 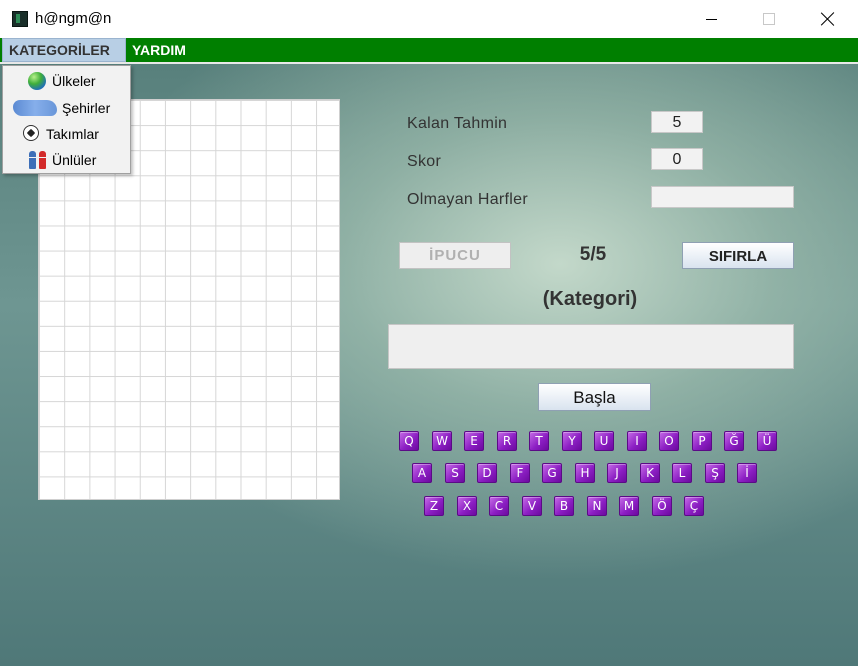 I want to click on dropdown-item-label: Şehirler, so click(x=86, y=108).